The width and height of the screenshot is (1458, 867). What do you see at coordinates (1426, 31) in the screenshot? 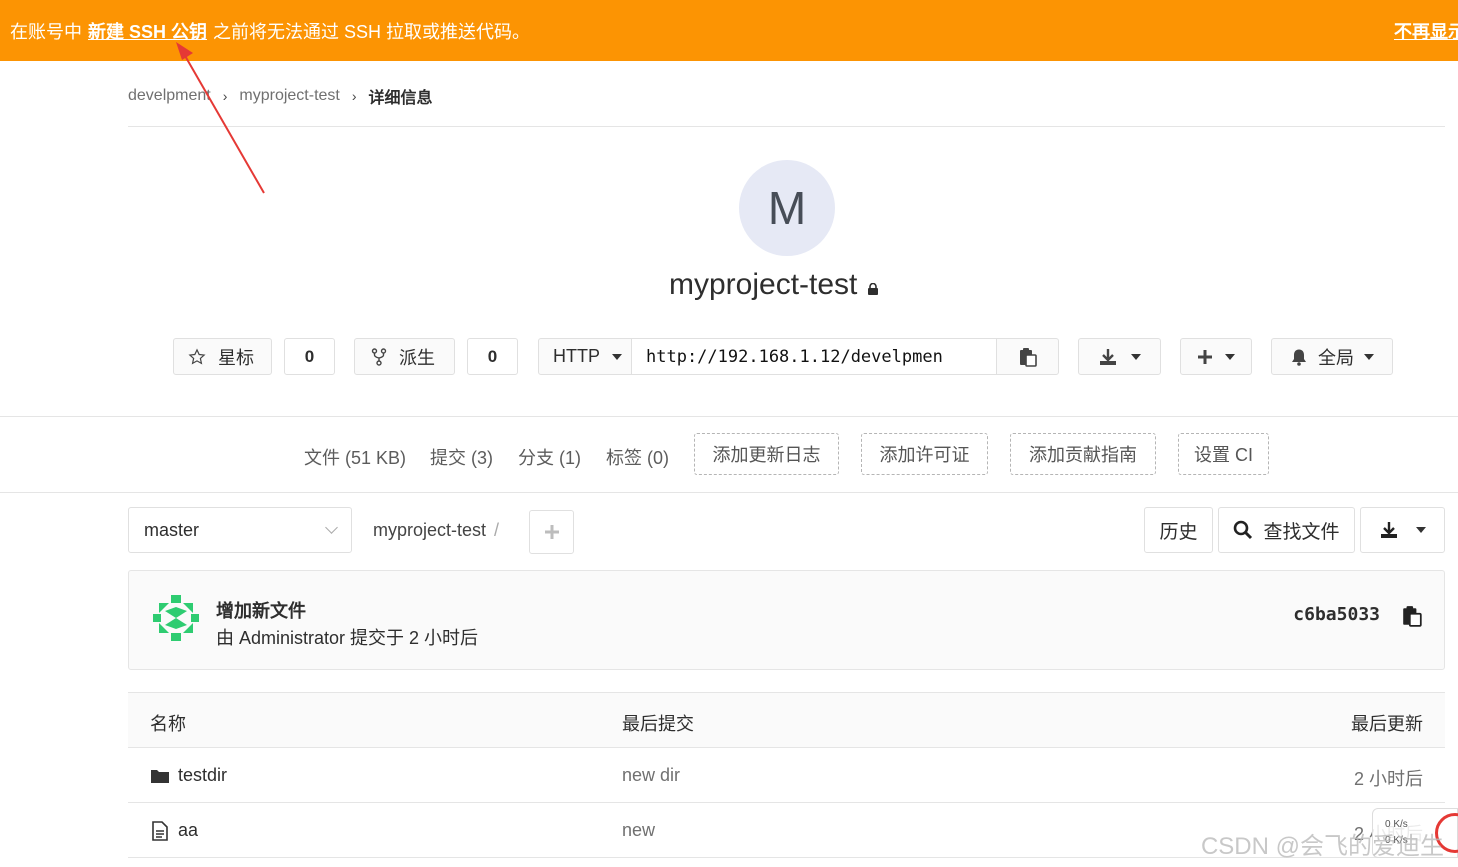
I see `dont-show-again-link: 不再显示` at bounding box center [1426, 31].